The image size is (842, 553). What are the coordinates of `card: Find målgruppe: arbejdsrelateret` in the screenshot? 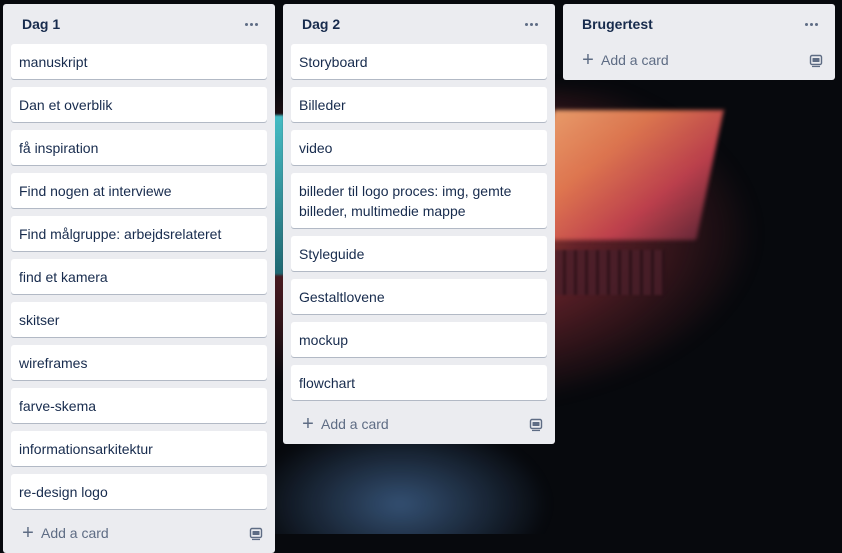 It's located at (139, 233).